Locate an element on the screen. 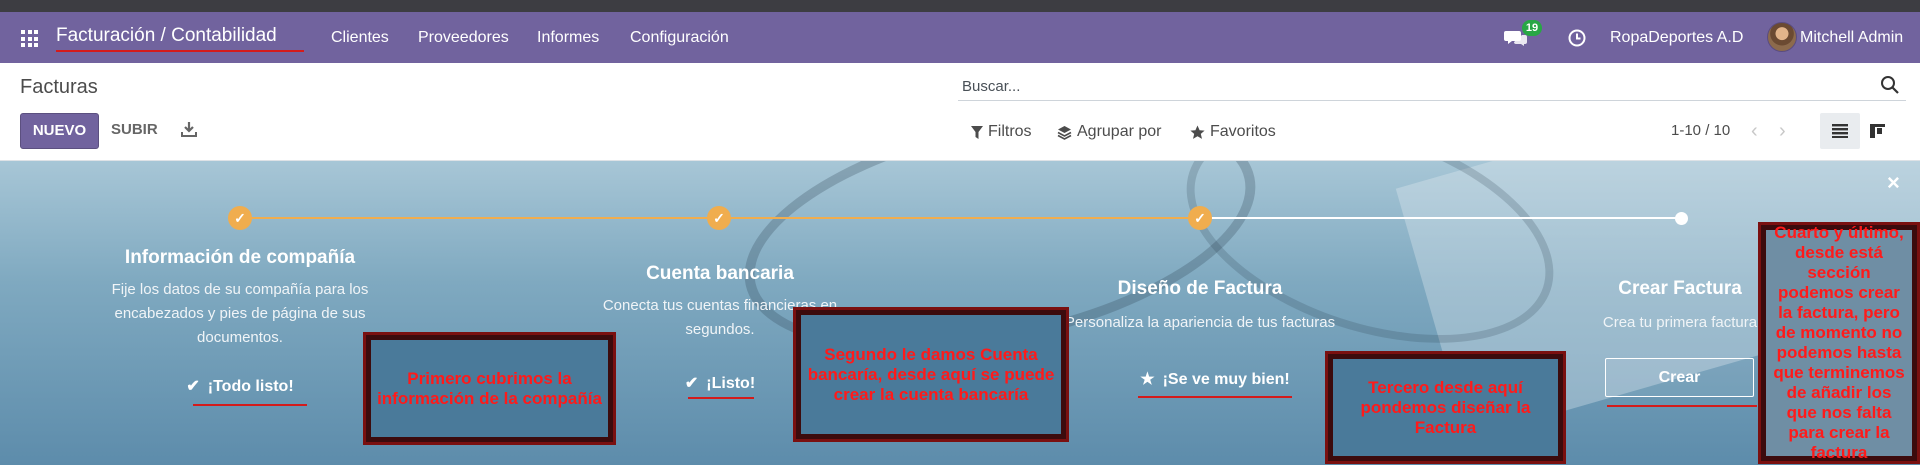 The width and height of the screenshot is (1920, 465). company-switcher: RopaDeportes A.D is located at coordinates (1676, 38).